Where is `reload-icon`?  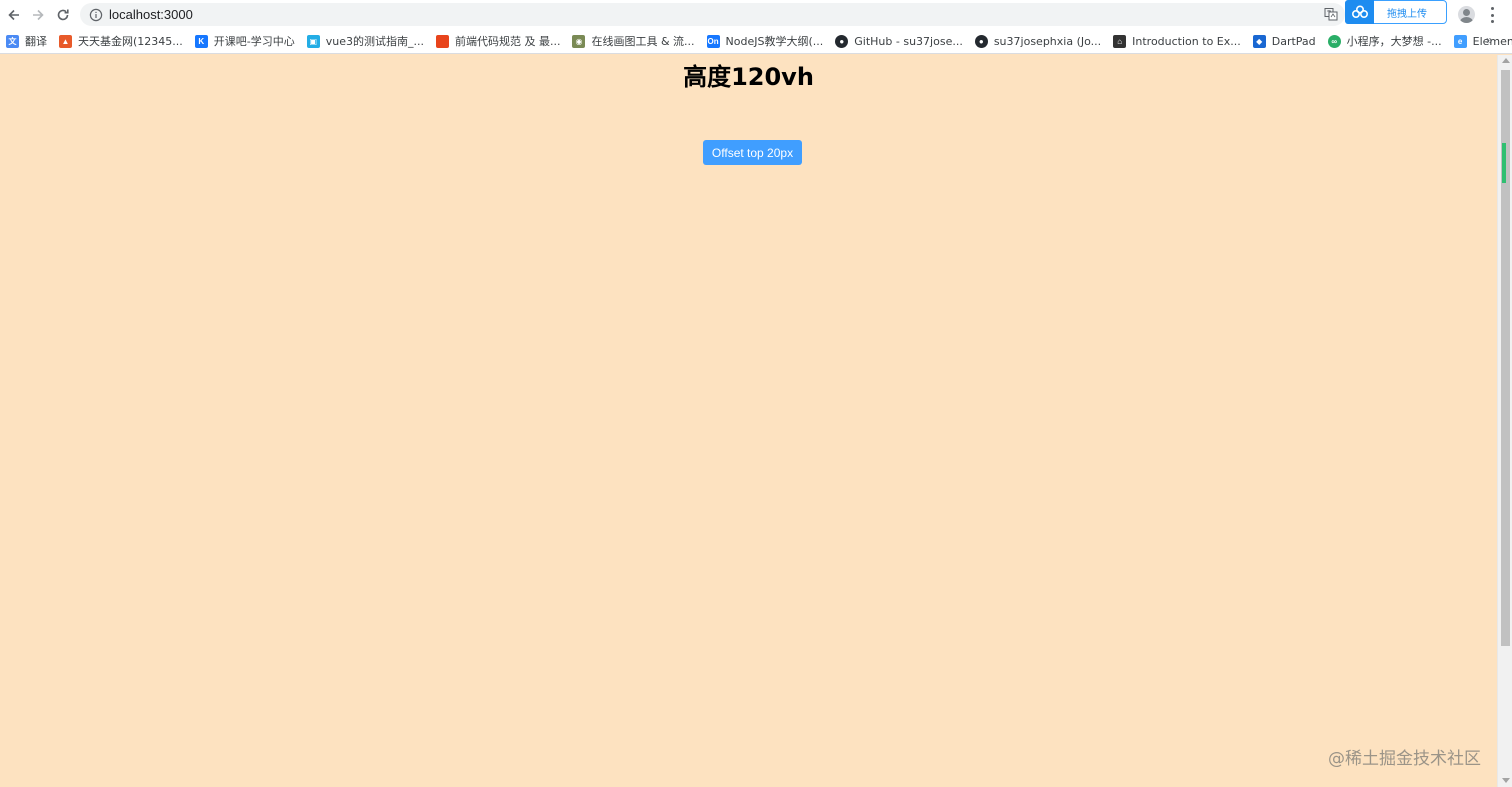
reload-icon is located at coordinates (63, 14).